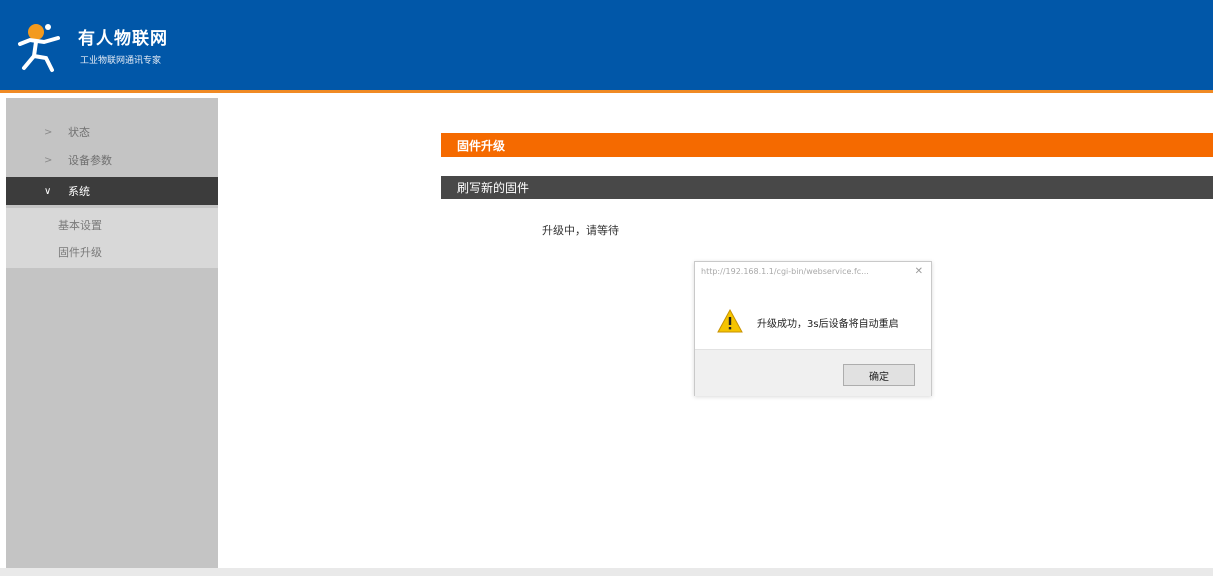 This screenshot has width=1213, height=576. Describe the element at coordinates (79, 132) in the screenshot. I see `sidebar-item-label: 状态` at that location.